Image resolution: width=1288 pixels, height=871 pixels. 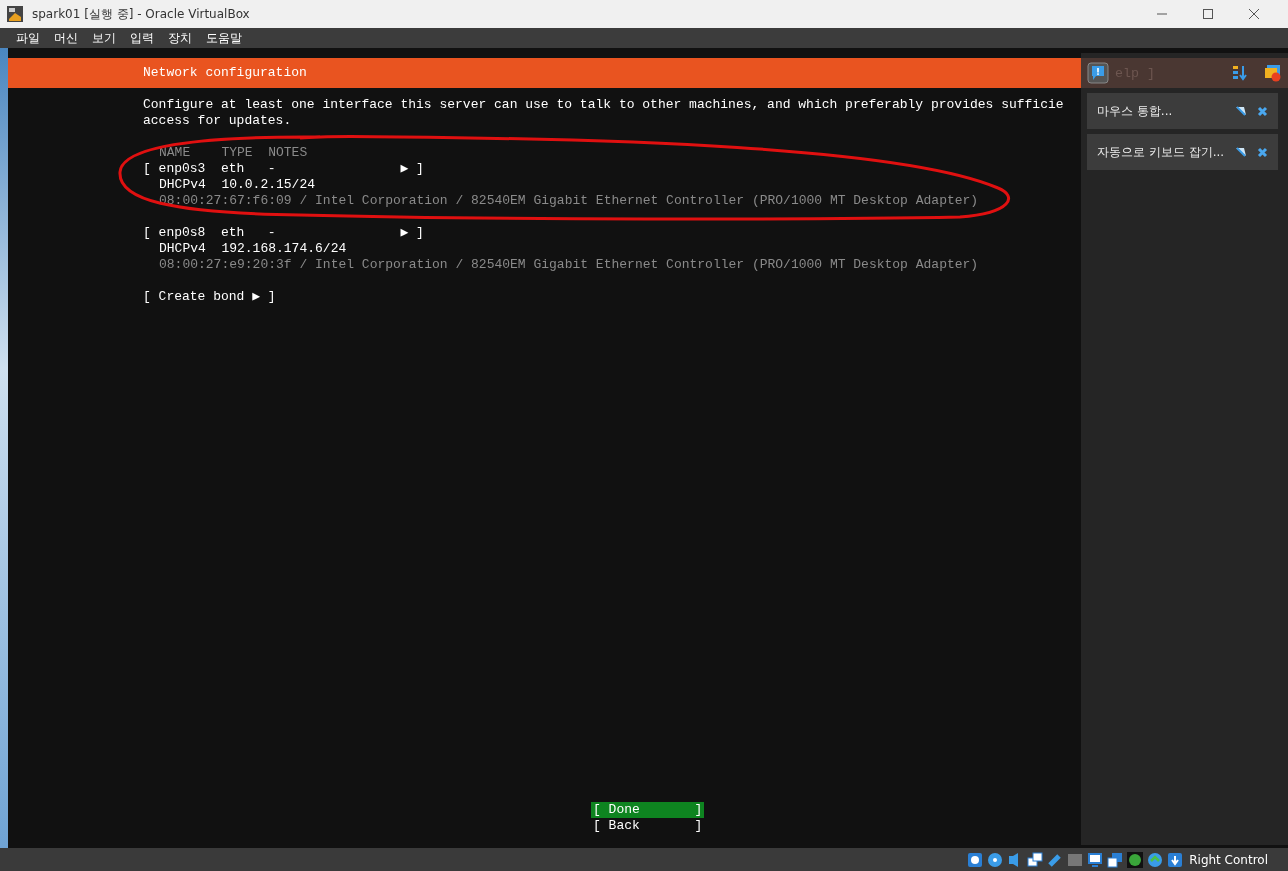 I want to click on address-line: DHCPv4 10.0.2.15/24, so click(x=237, y=185).